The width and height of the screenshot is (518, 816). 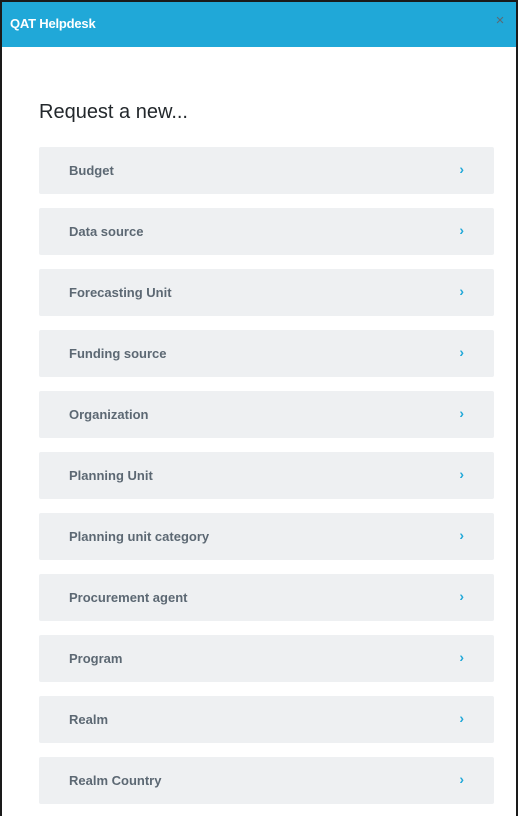 What do you see at coordinates (120, 292) in the screenshot?
I see `request-item-label: Forecasting Unit` at bounding box center [120, 292].